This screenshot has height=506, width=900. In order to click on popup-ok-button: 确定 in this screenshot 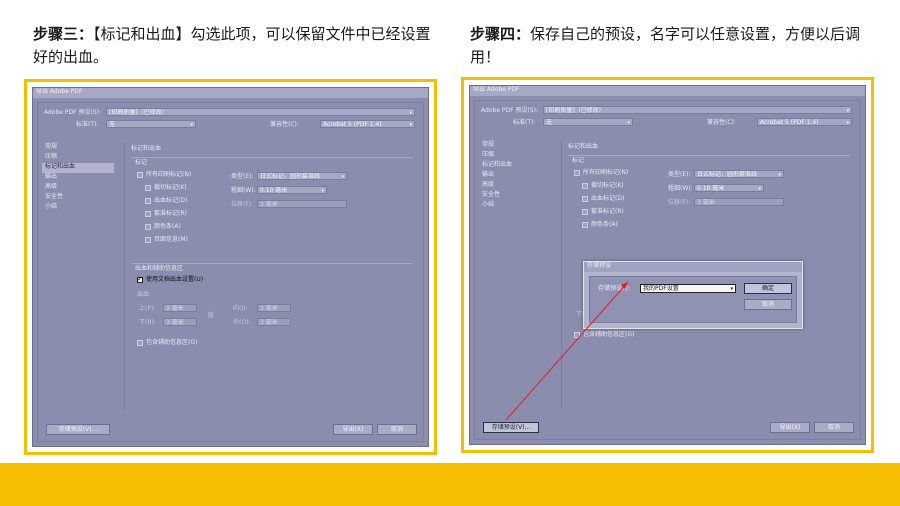, I will do `click(768, 288)`.